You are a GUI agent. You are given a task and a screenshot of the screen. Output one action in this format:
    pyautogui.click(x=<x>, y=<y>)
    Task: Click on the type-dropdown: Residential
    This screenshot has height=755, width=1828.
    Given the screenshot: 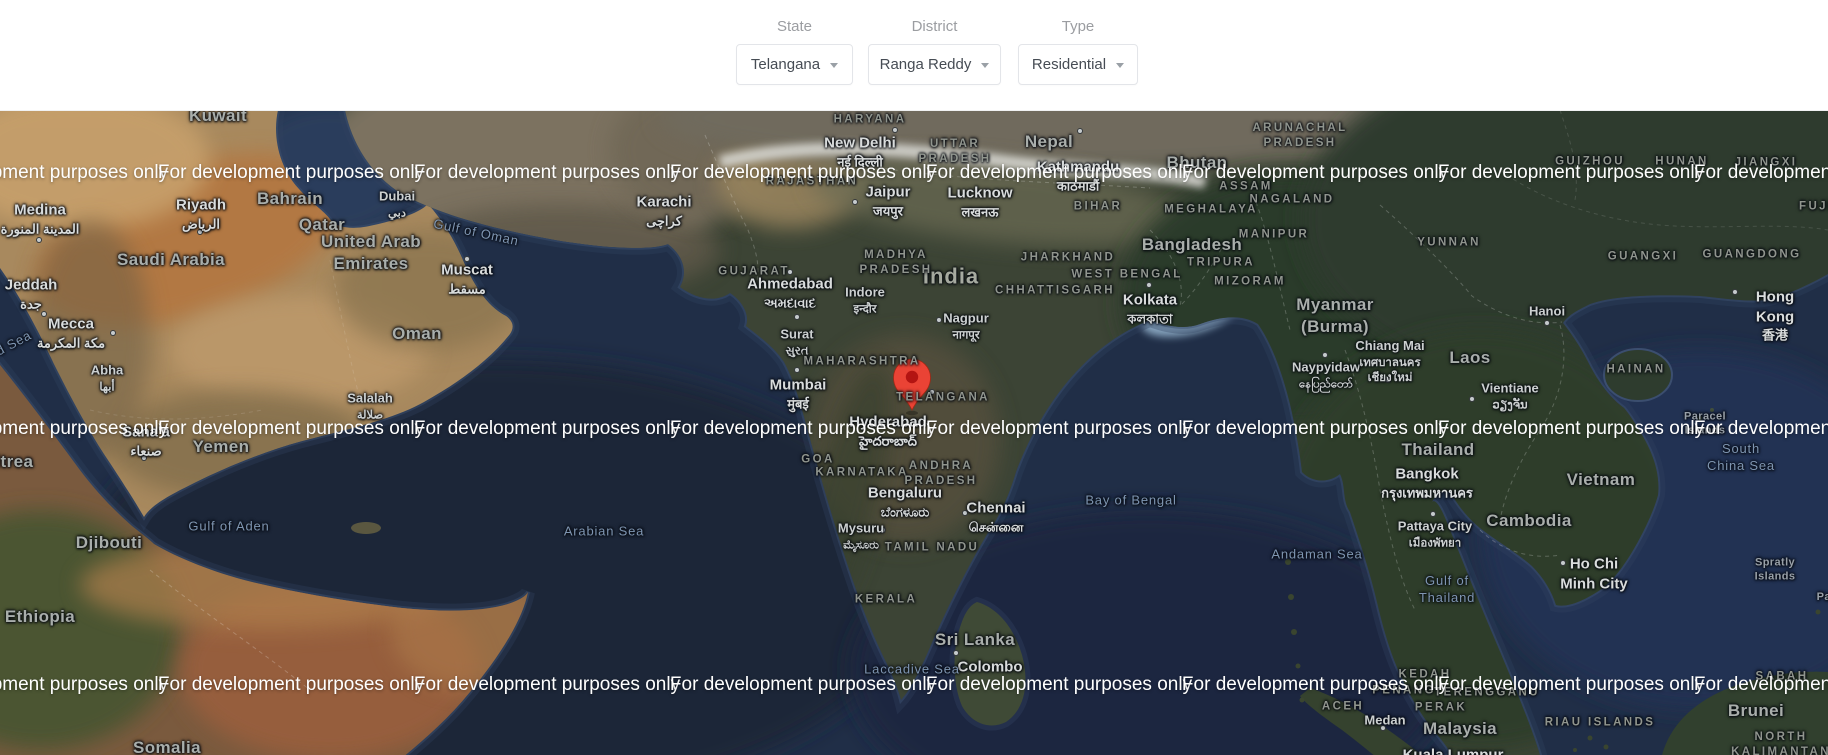 What is the action you would take?
    pyautogui.click(x=1078, y=64)
    